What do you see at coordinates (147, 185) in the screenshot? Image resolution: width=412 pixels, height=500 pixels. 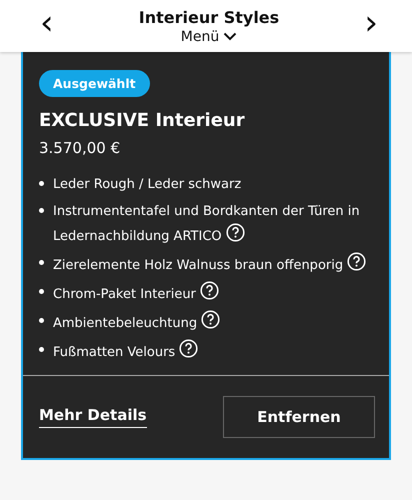 I see `feature-text: Leder Rough / Leder schwarz` at bounding box center [147, 185].